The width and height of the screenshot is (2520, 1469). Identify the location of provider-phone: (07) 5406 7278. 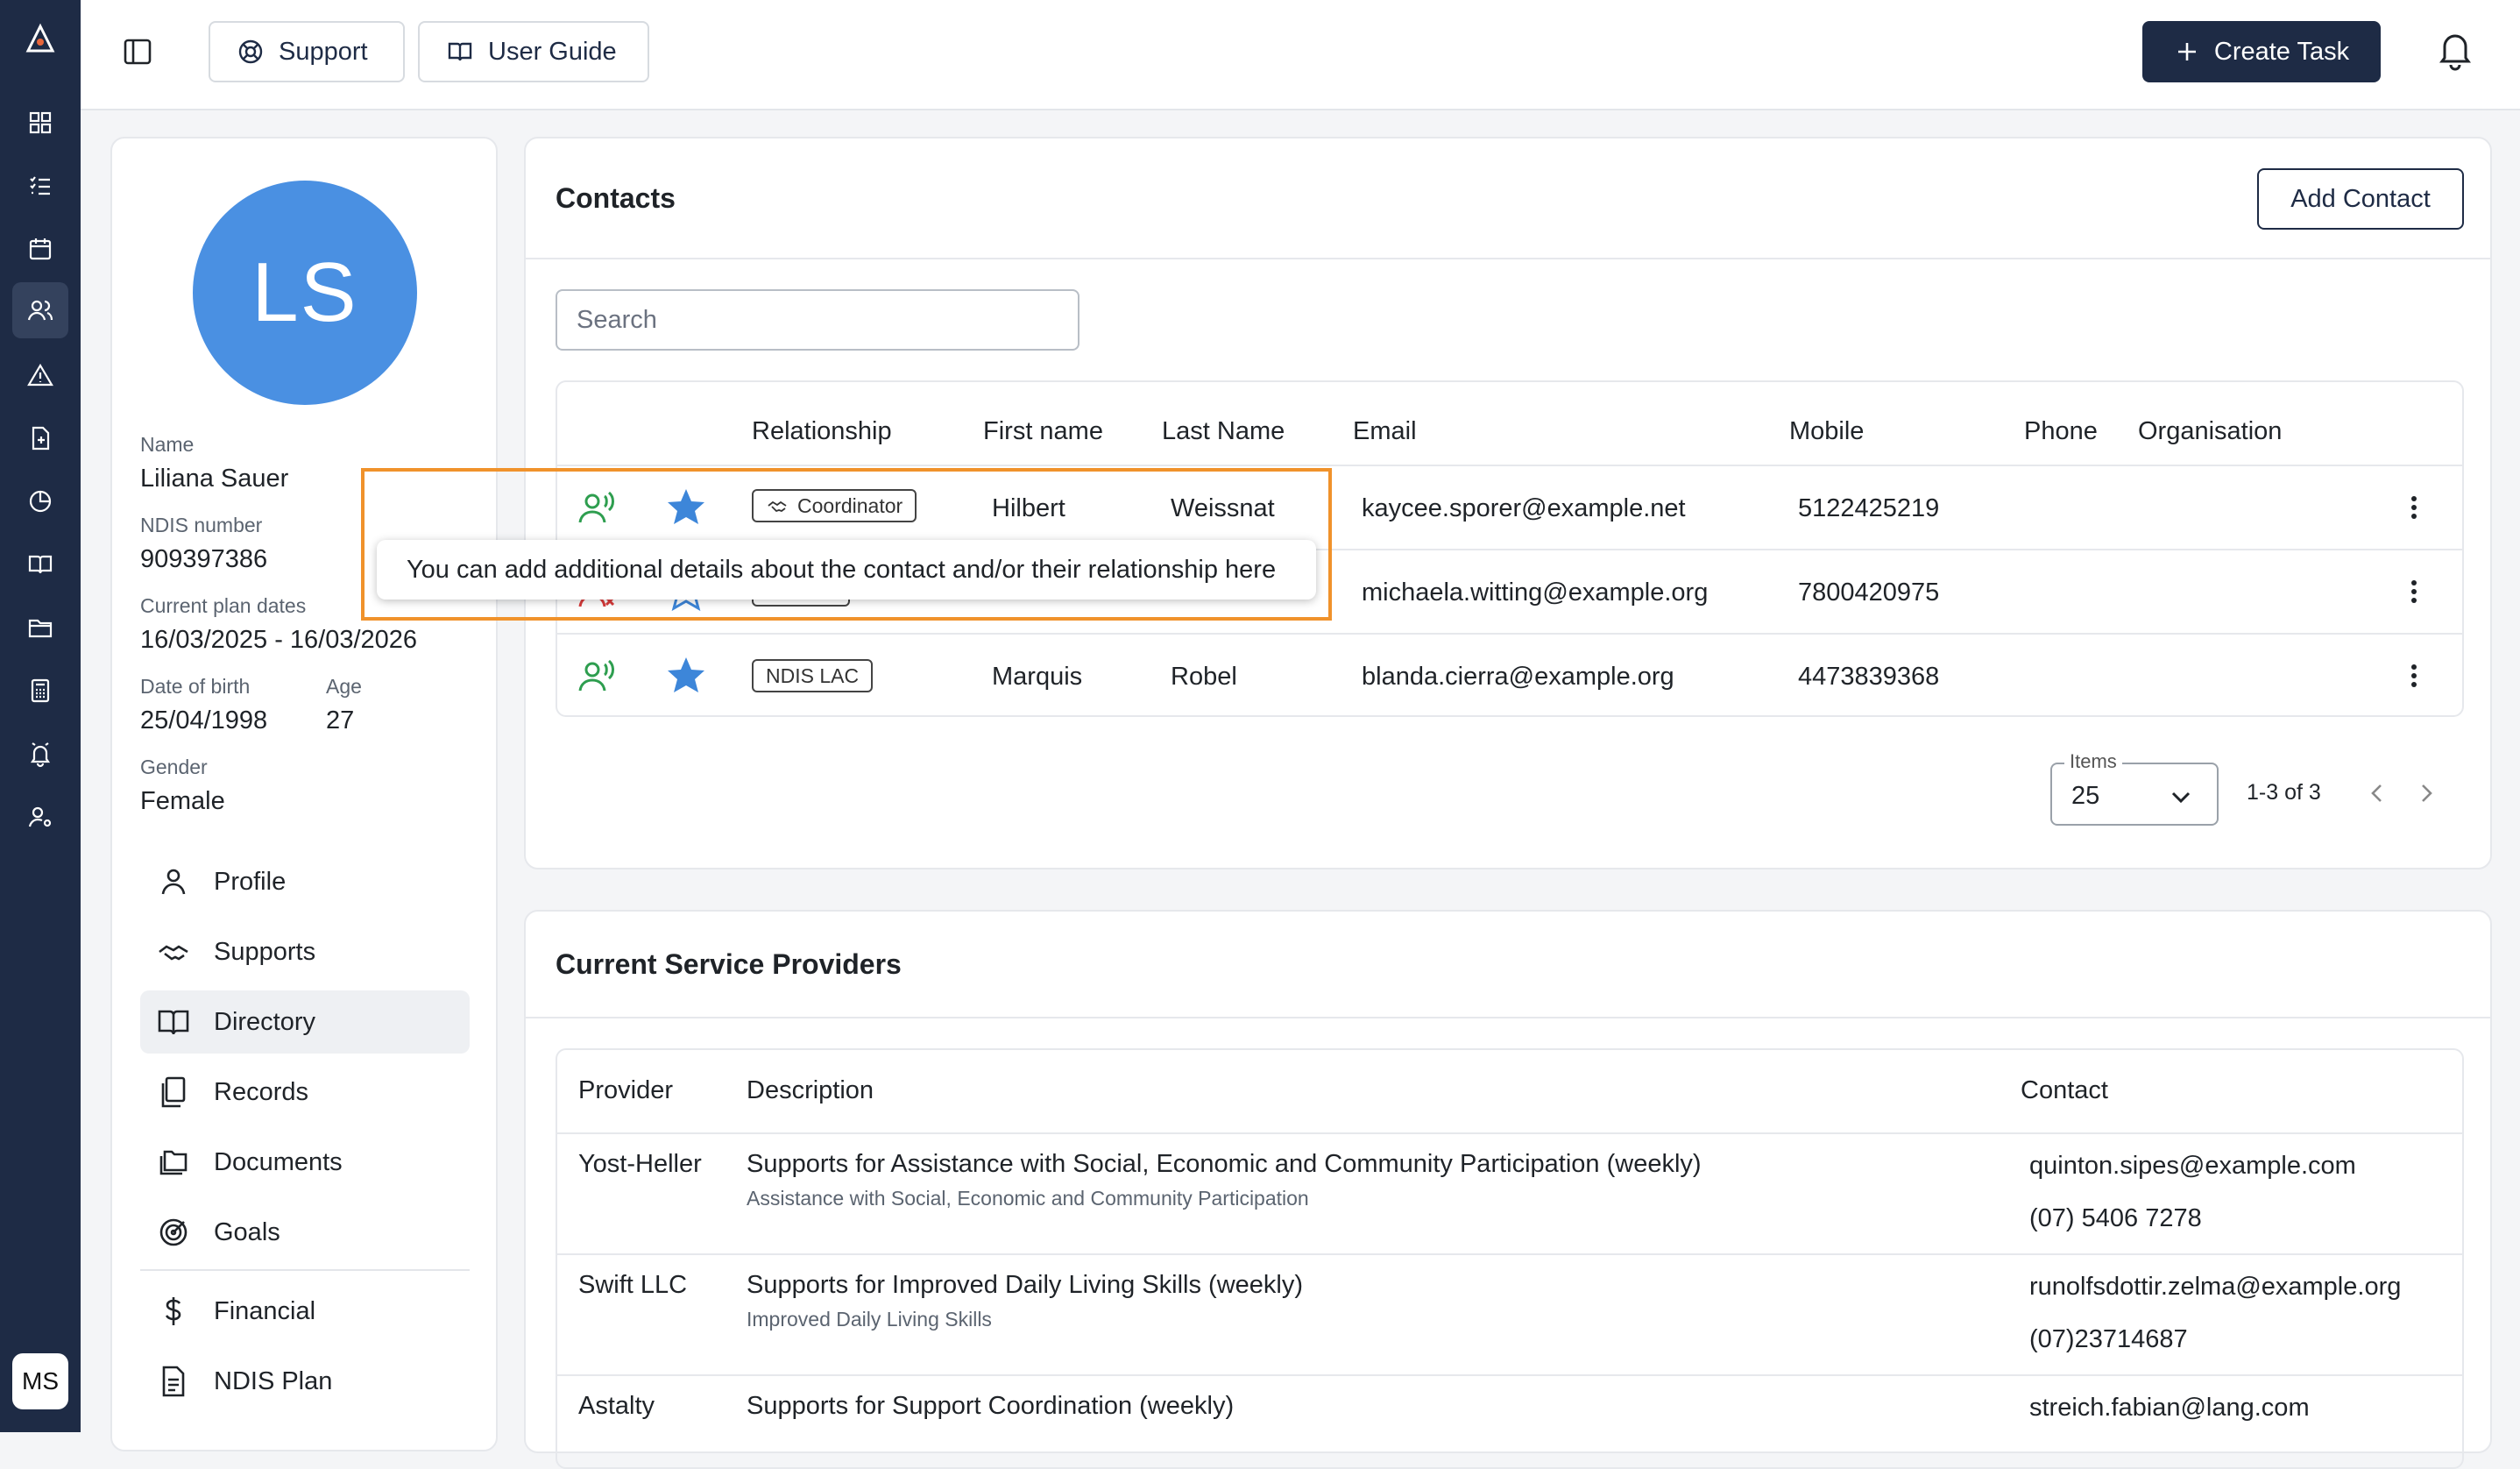
(2115, 1218).